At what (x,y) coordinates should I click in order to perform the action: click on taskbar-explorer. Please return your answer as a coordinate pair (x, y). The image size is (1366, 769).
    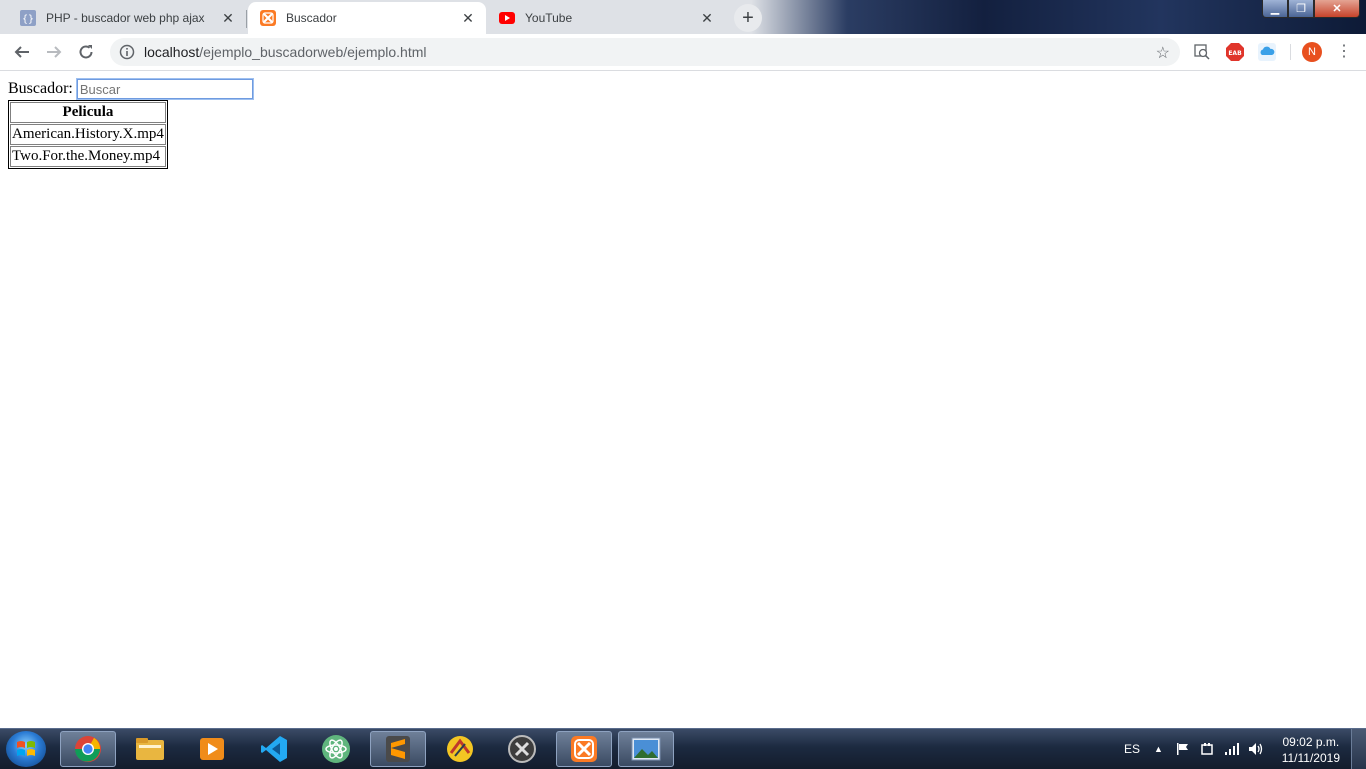
    Looking at the image, I should click on (150, 749).